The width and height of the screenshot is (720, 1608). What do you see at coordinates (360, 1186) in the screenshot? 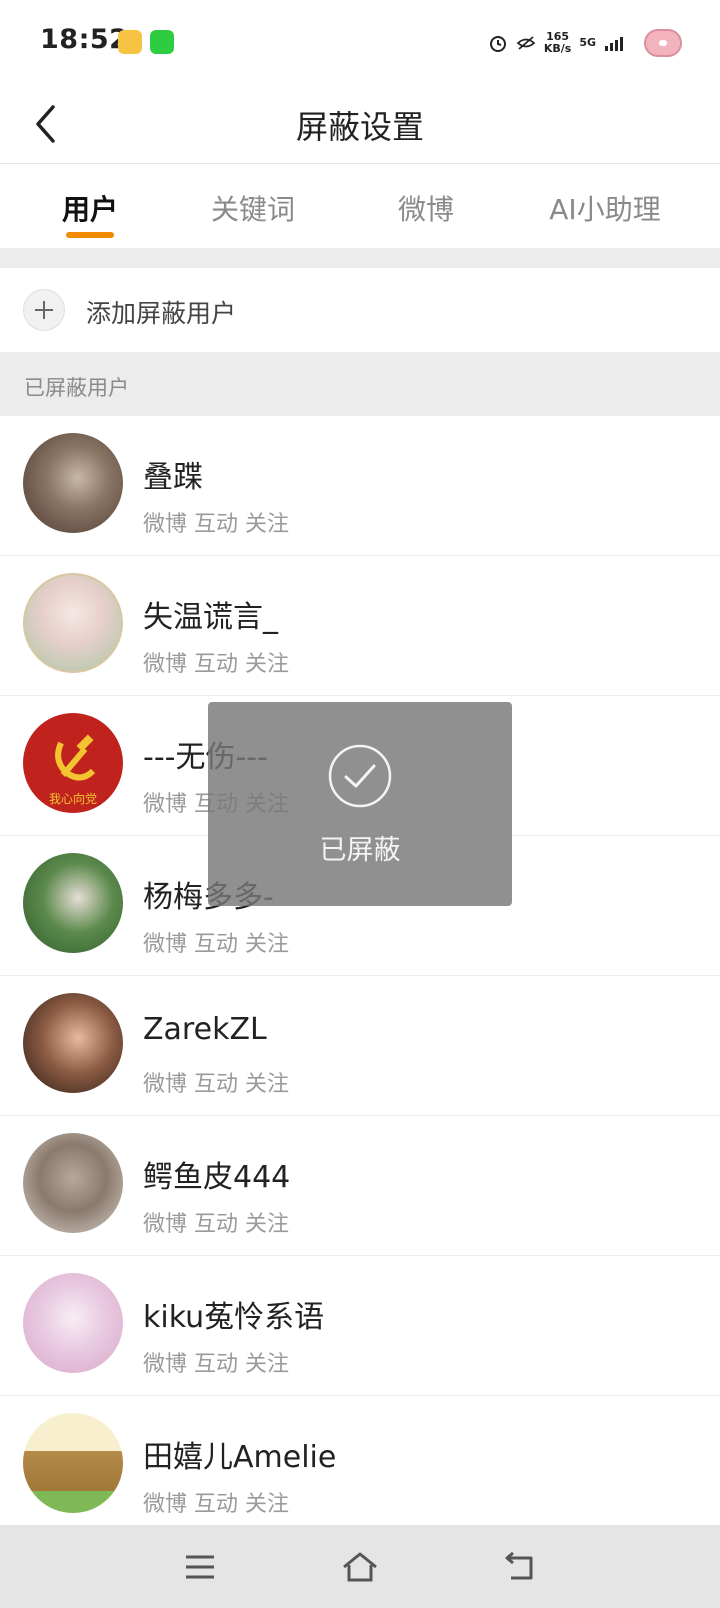
I see `list-item: 鳄鱼皮444 微博 互动 关注` at bounding box center [360, 1186].